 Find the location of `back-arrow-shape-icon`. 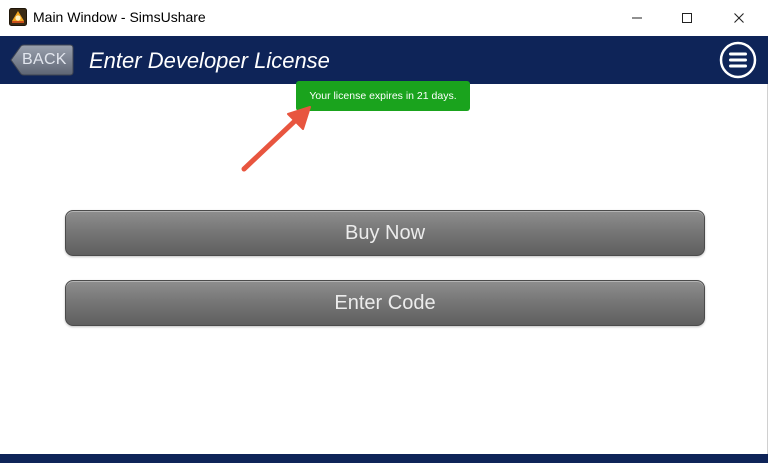

back-arrow-shape-icon is located at coordinates (42, 60).